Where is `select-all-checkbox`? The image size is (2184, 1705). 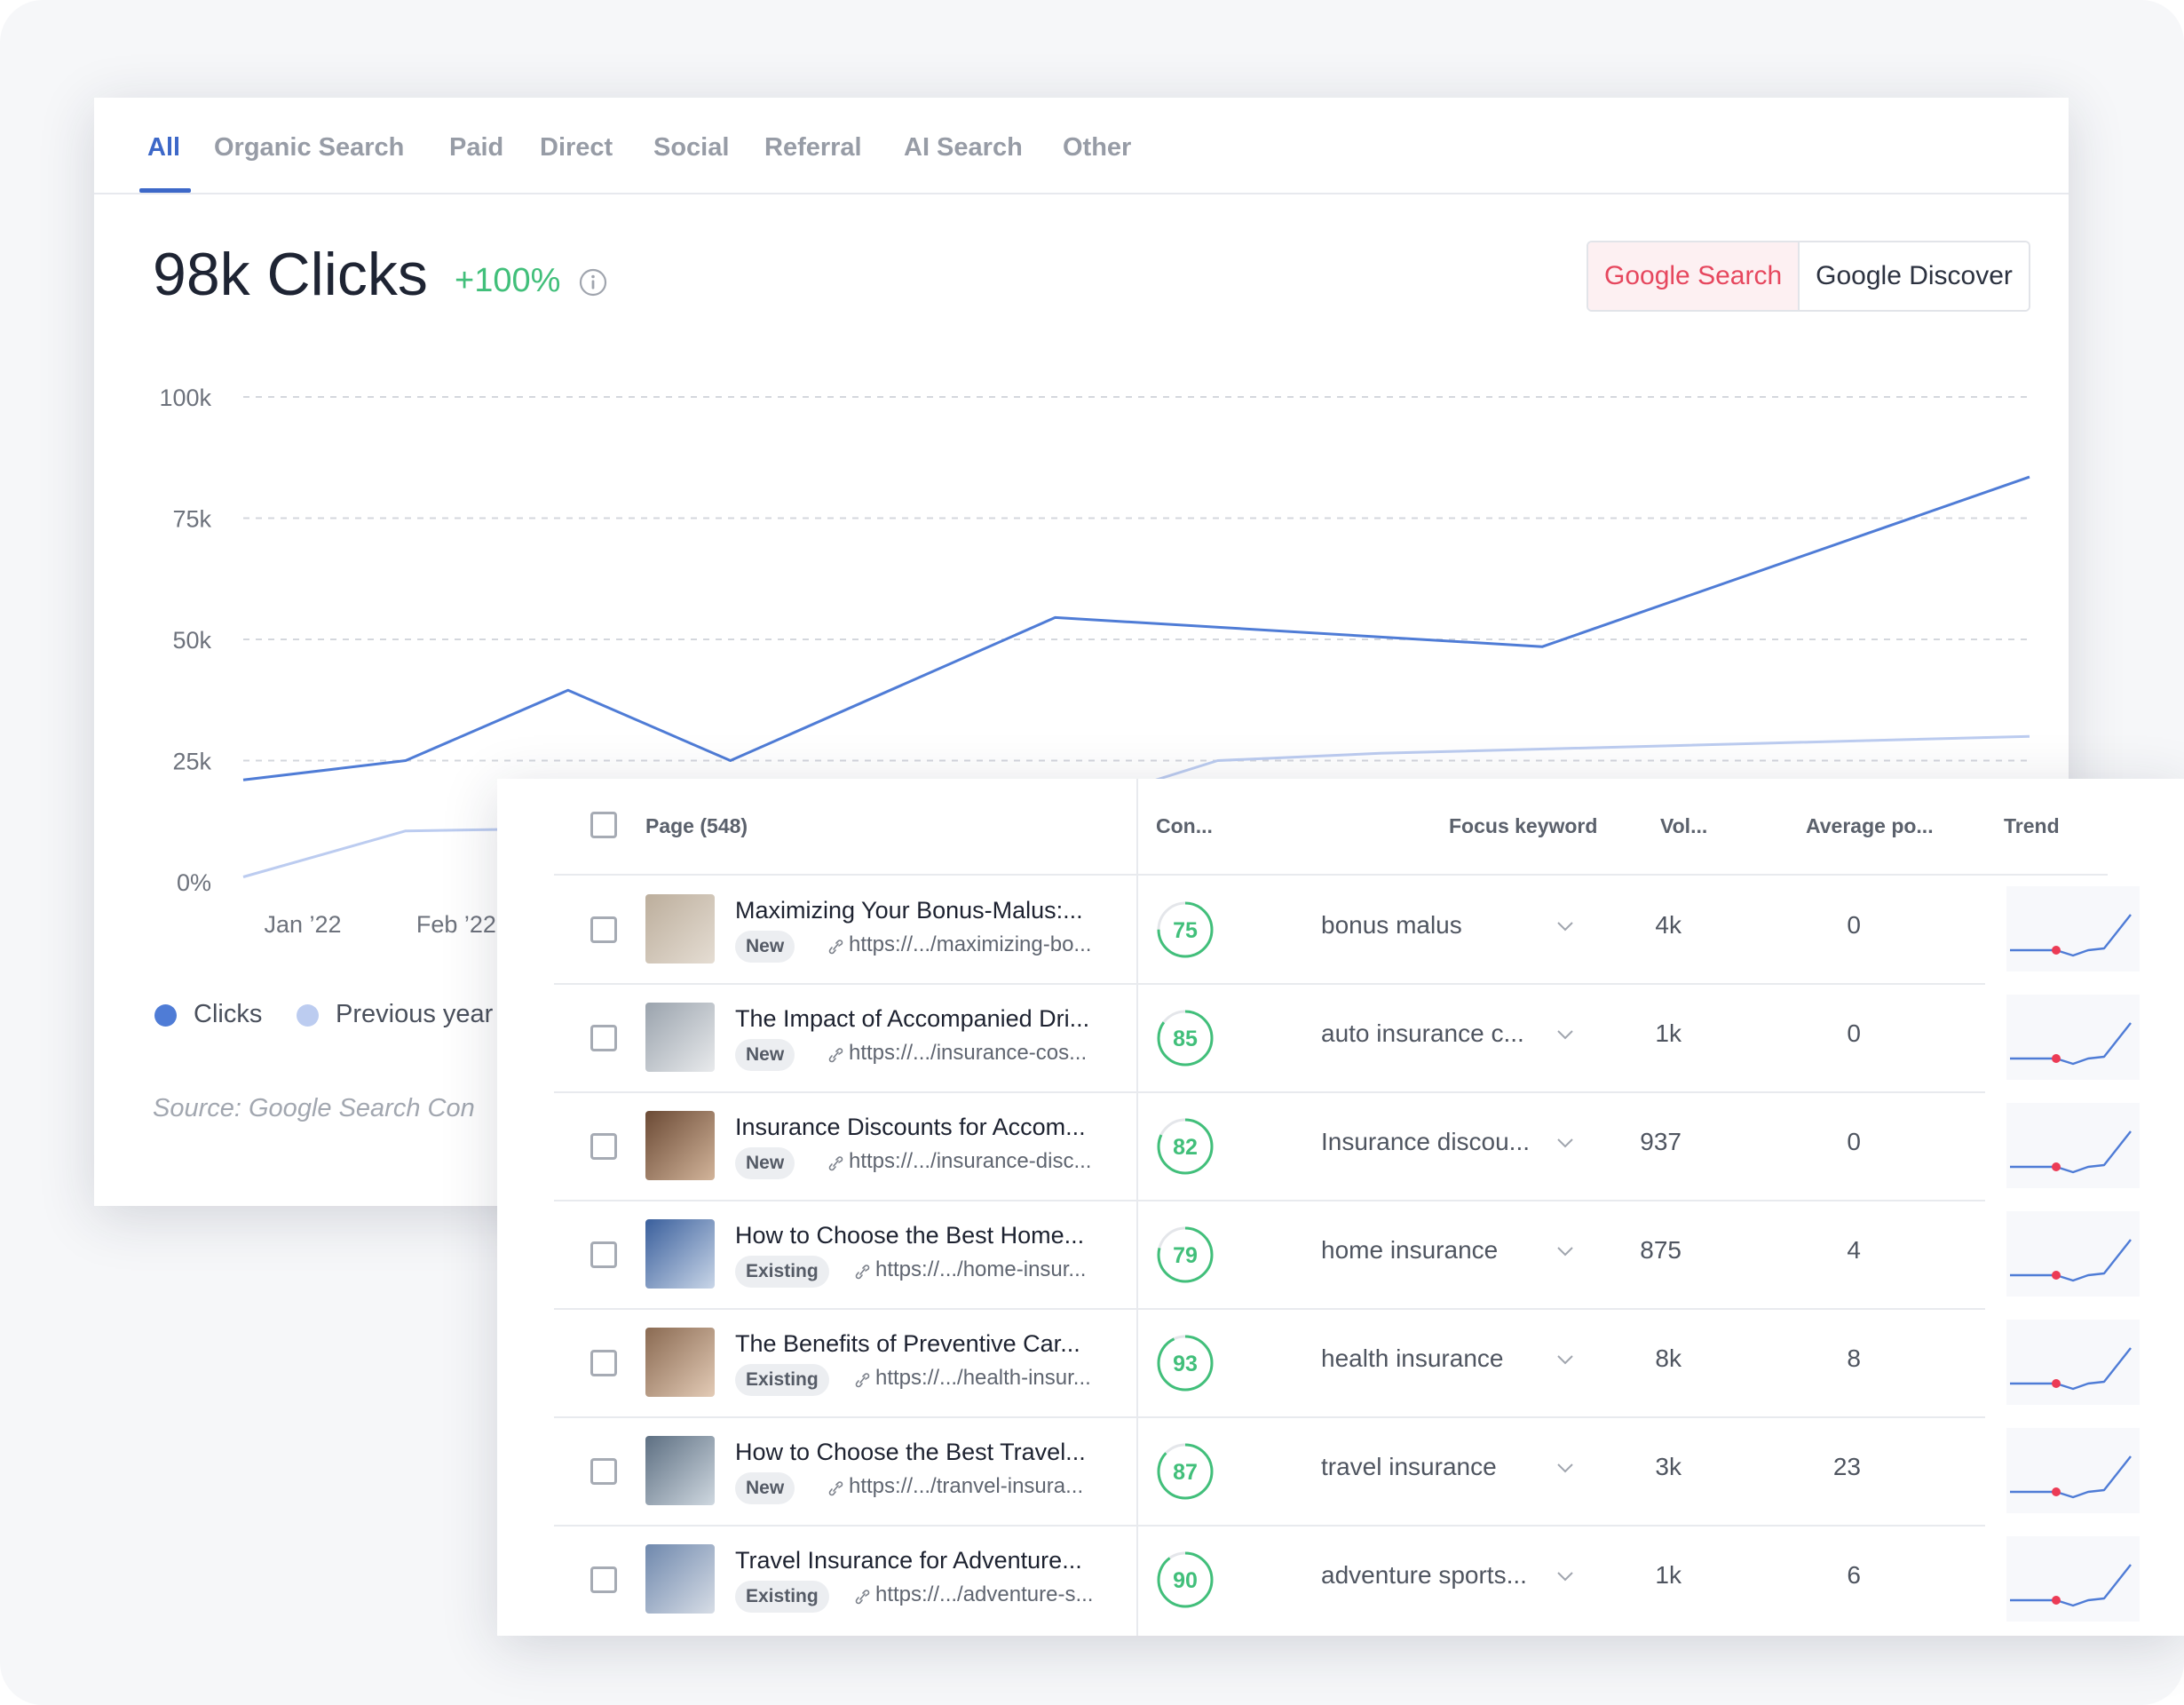 select-all-checkbox is located at coordinates (603, 825).